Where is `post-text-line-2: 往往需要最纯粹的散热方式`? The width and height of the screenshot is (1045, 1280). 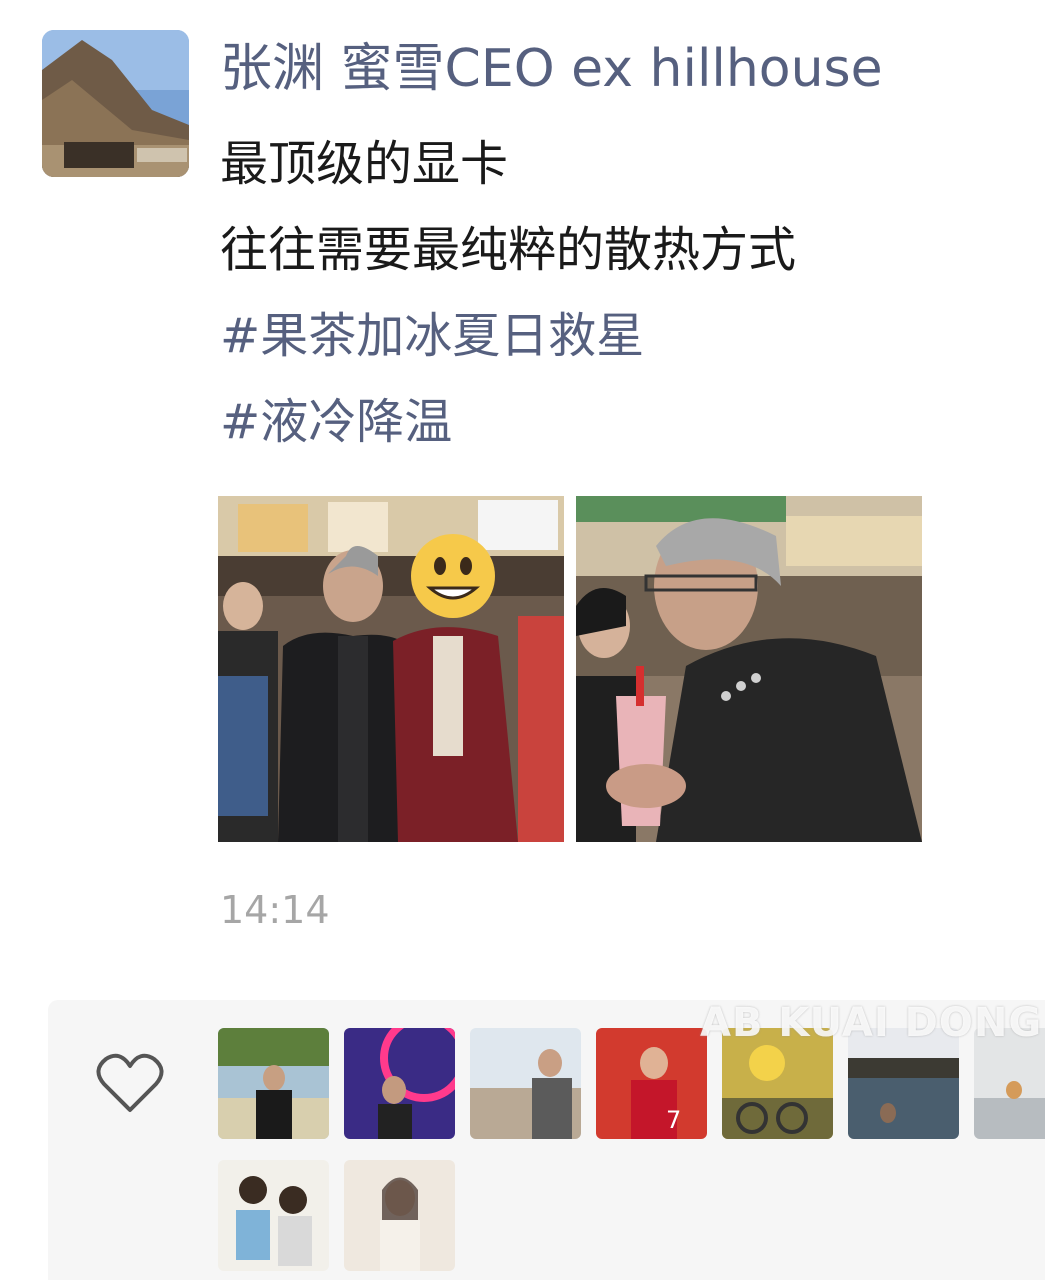 post-text-line-2: 往往需要最纯粹的散热方式 is located at coordinates (508, 250).